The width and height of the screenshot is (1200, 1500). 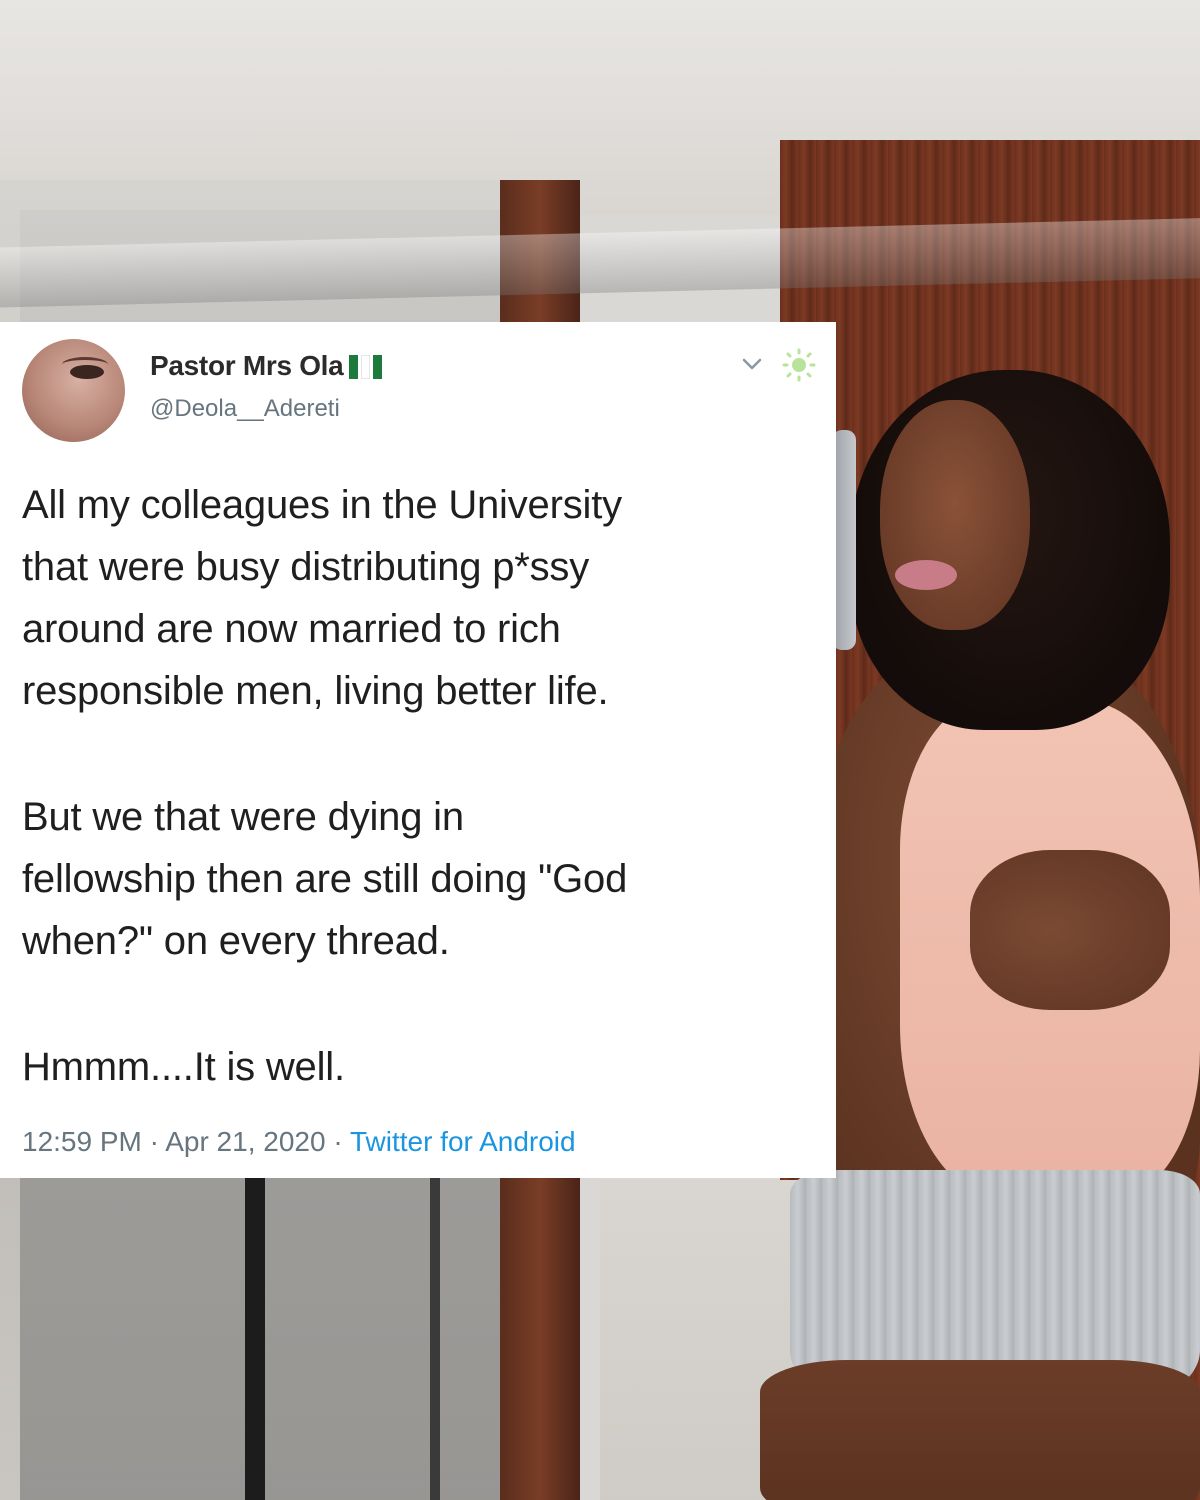 I want to click on avatar, so click(x=73, y=390).